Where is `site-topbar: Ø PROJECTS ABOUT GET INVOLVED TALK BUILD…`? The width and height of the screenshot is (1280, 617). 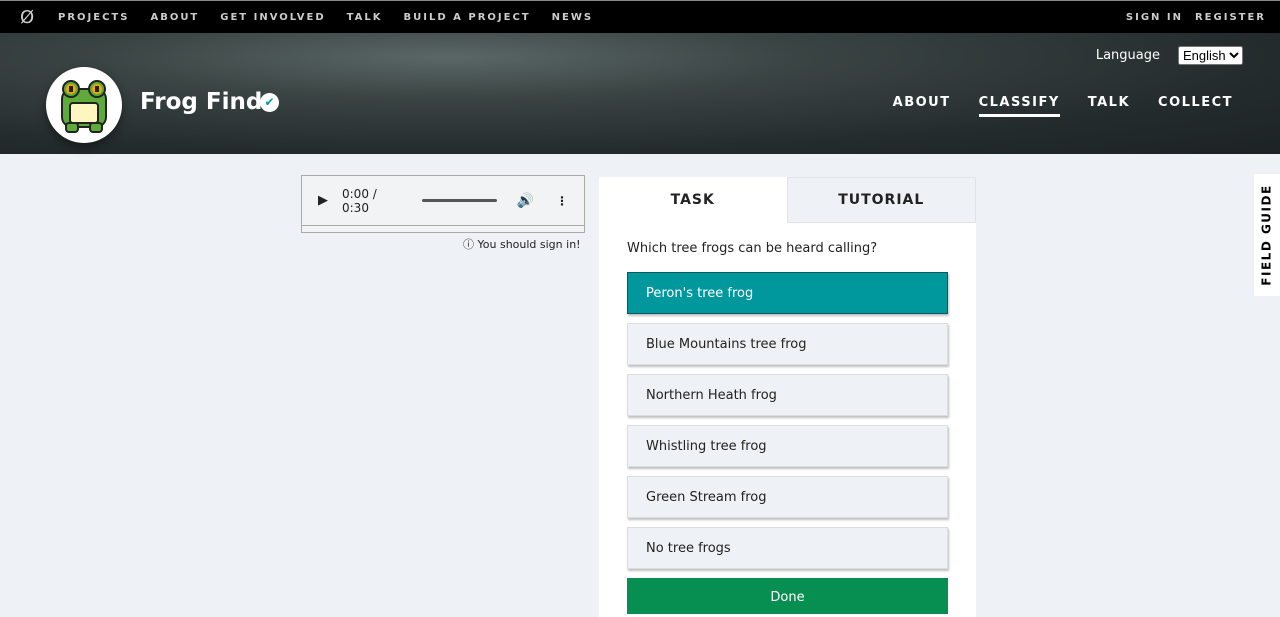 site-topbar: Ø PROJECTS ABOUT GET INVOLVED TALK BUILD… is located at coordinates (640, 16).